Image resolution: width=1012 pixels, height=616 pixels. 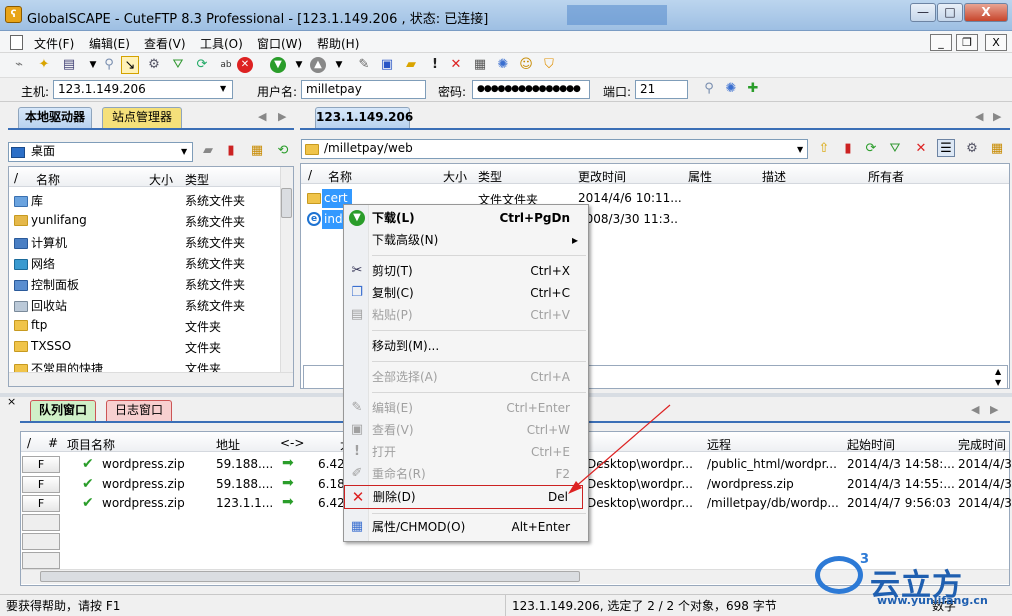 What do you see at coordinates (142, 117) in the screenshot?
I see `tab-site-manager: 站点管理器` at bounding box center [142, 117].